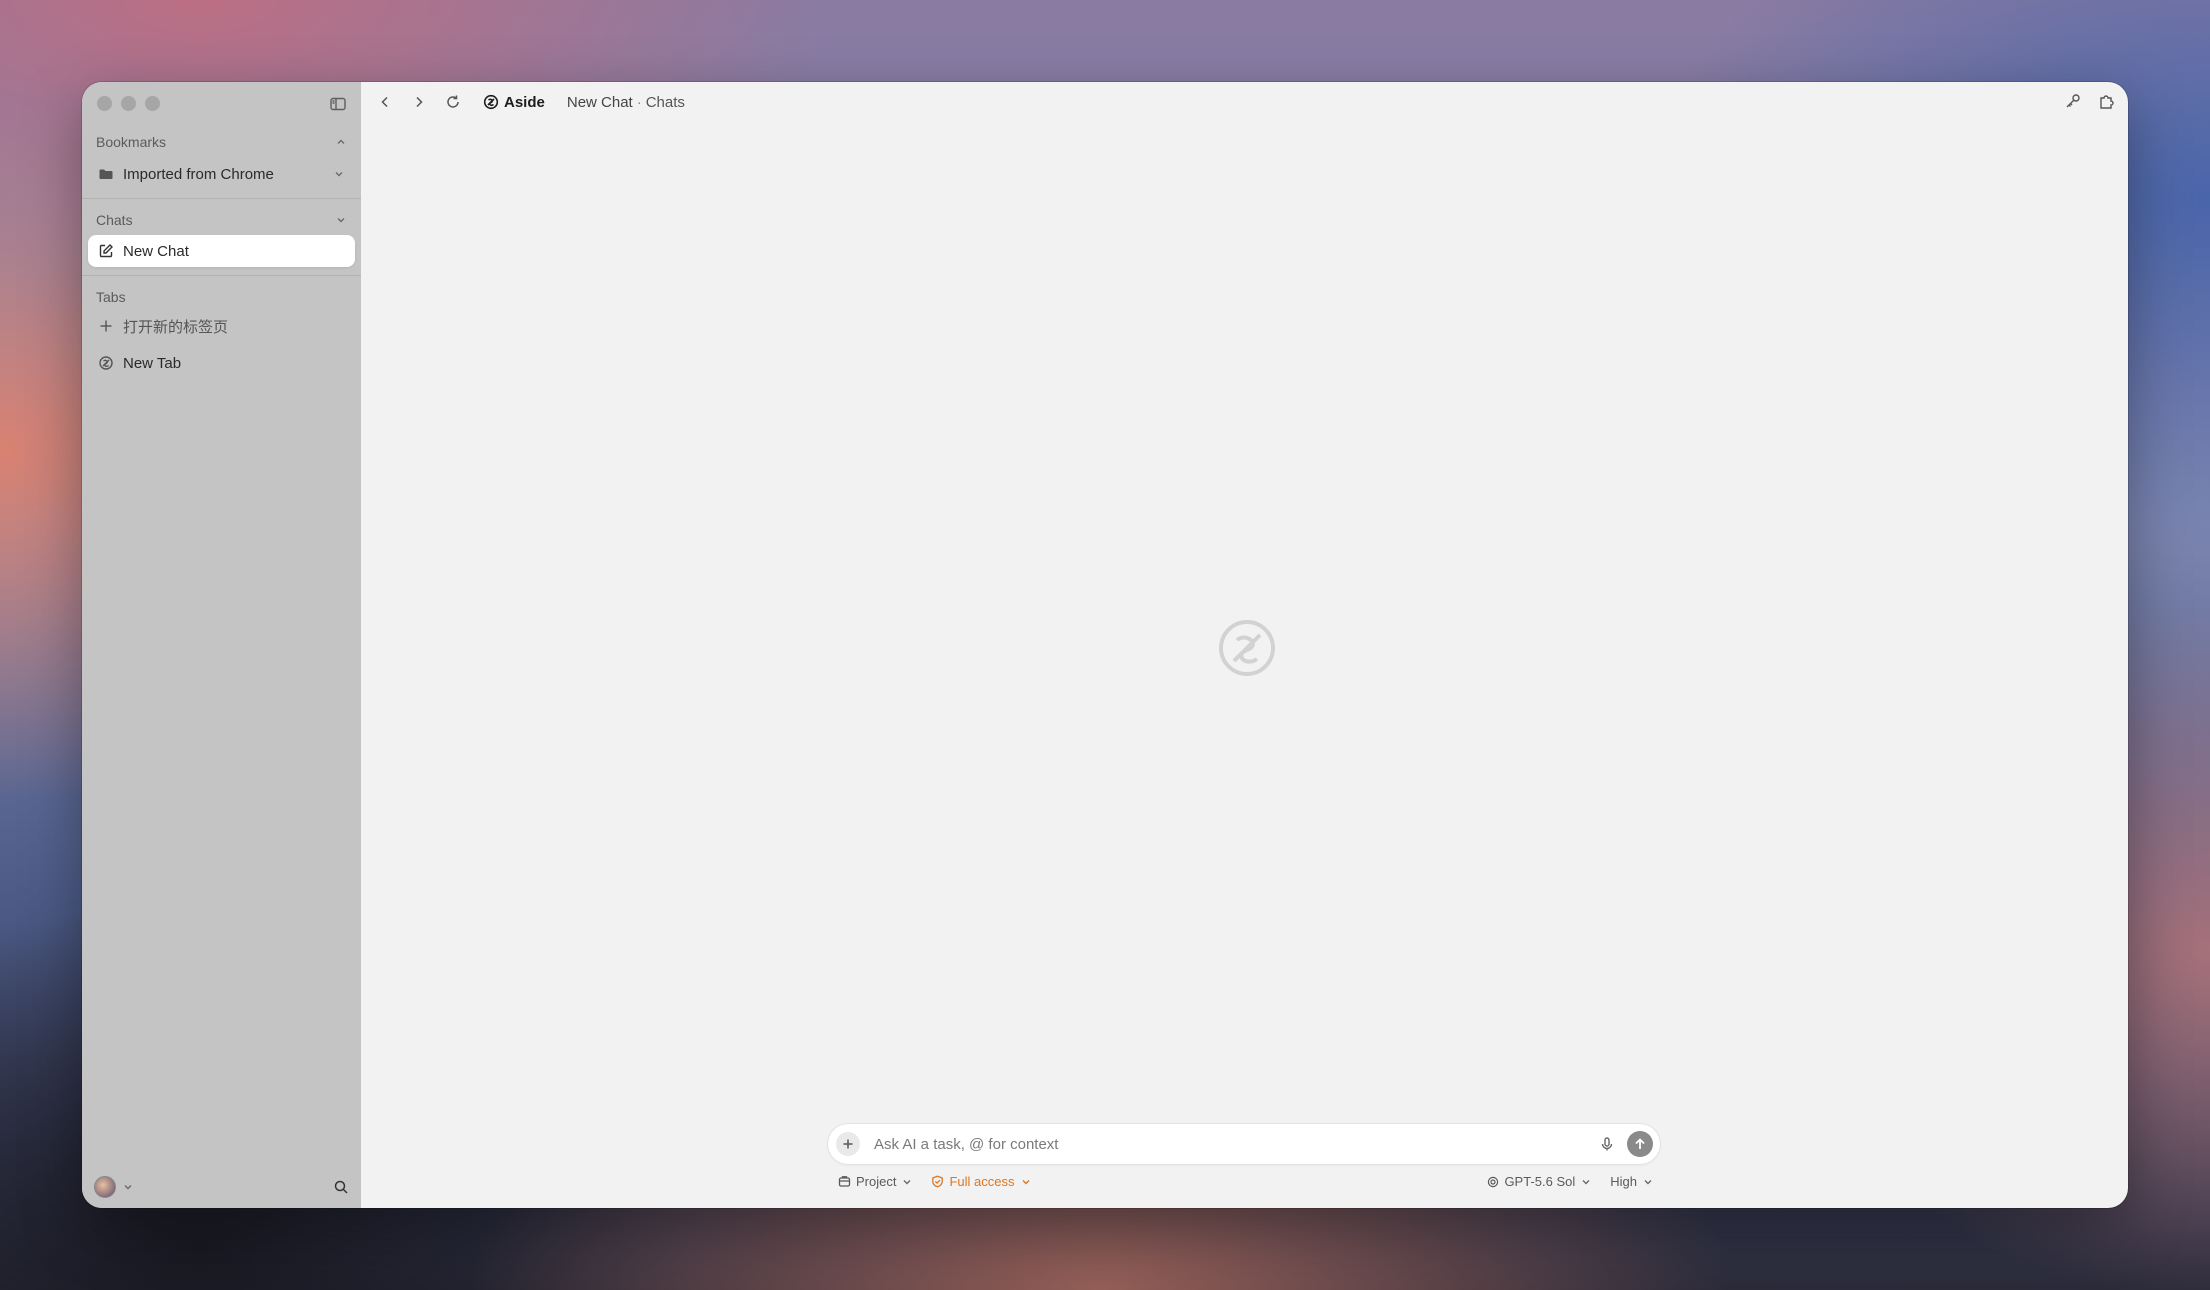 Image resolution: width=2210 pixels, height=1290 pixels. Describe the element at coordinates (152, 363) in the screenshot. I see `tab-item-label: New Tab` at that location.